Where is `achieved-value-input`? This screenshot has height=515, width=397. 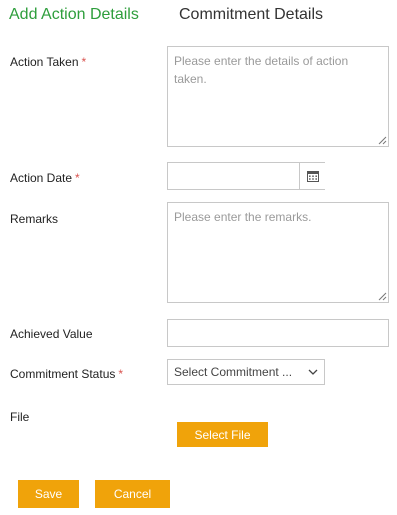 achieved-value-input is located at coordinates (278, 333).